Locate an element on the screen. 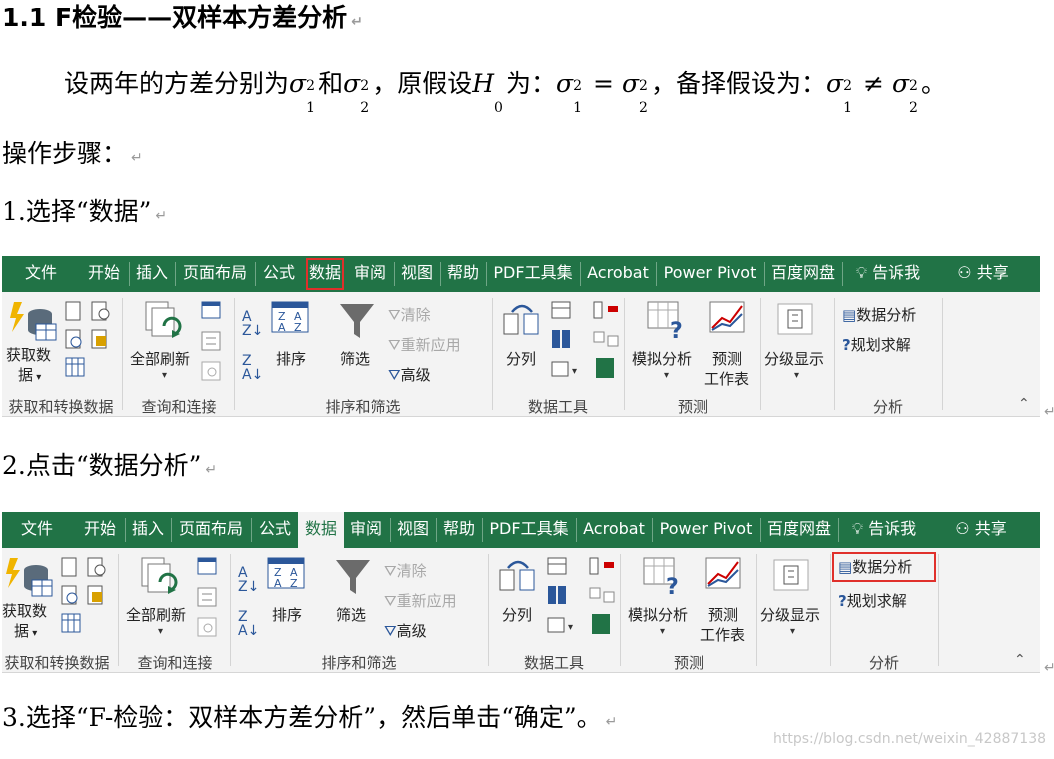  group-label-queries: 查询和连接 is located at coordinates (179, 407).